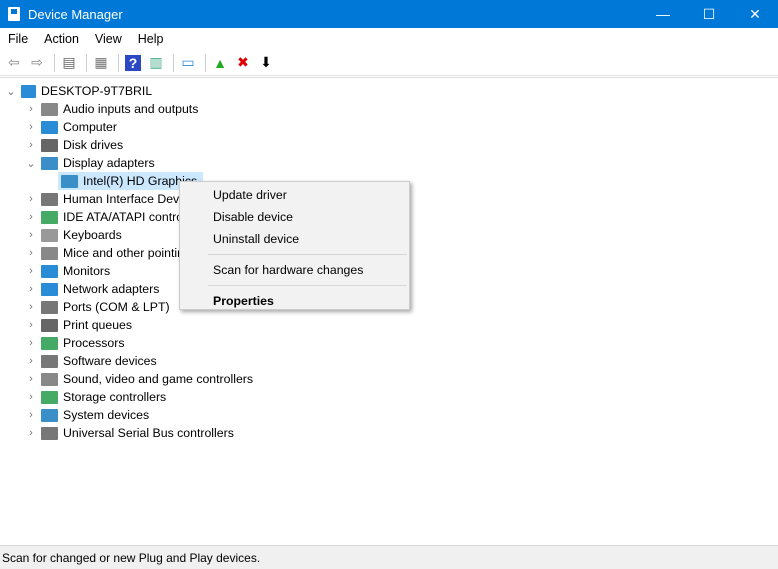 Image resolution: width=778 pixels, height=569 pixels. What do you see at coordinates (129, 433) in the screenshot?
I see `tree-item: › Universal Serial Bus controllers` at bounding box center [129, 433].